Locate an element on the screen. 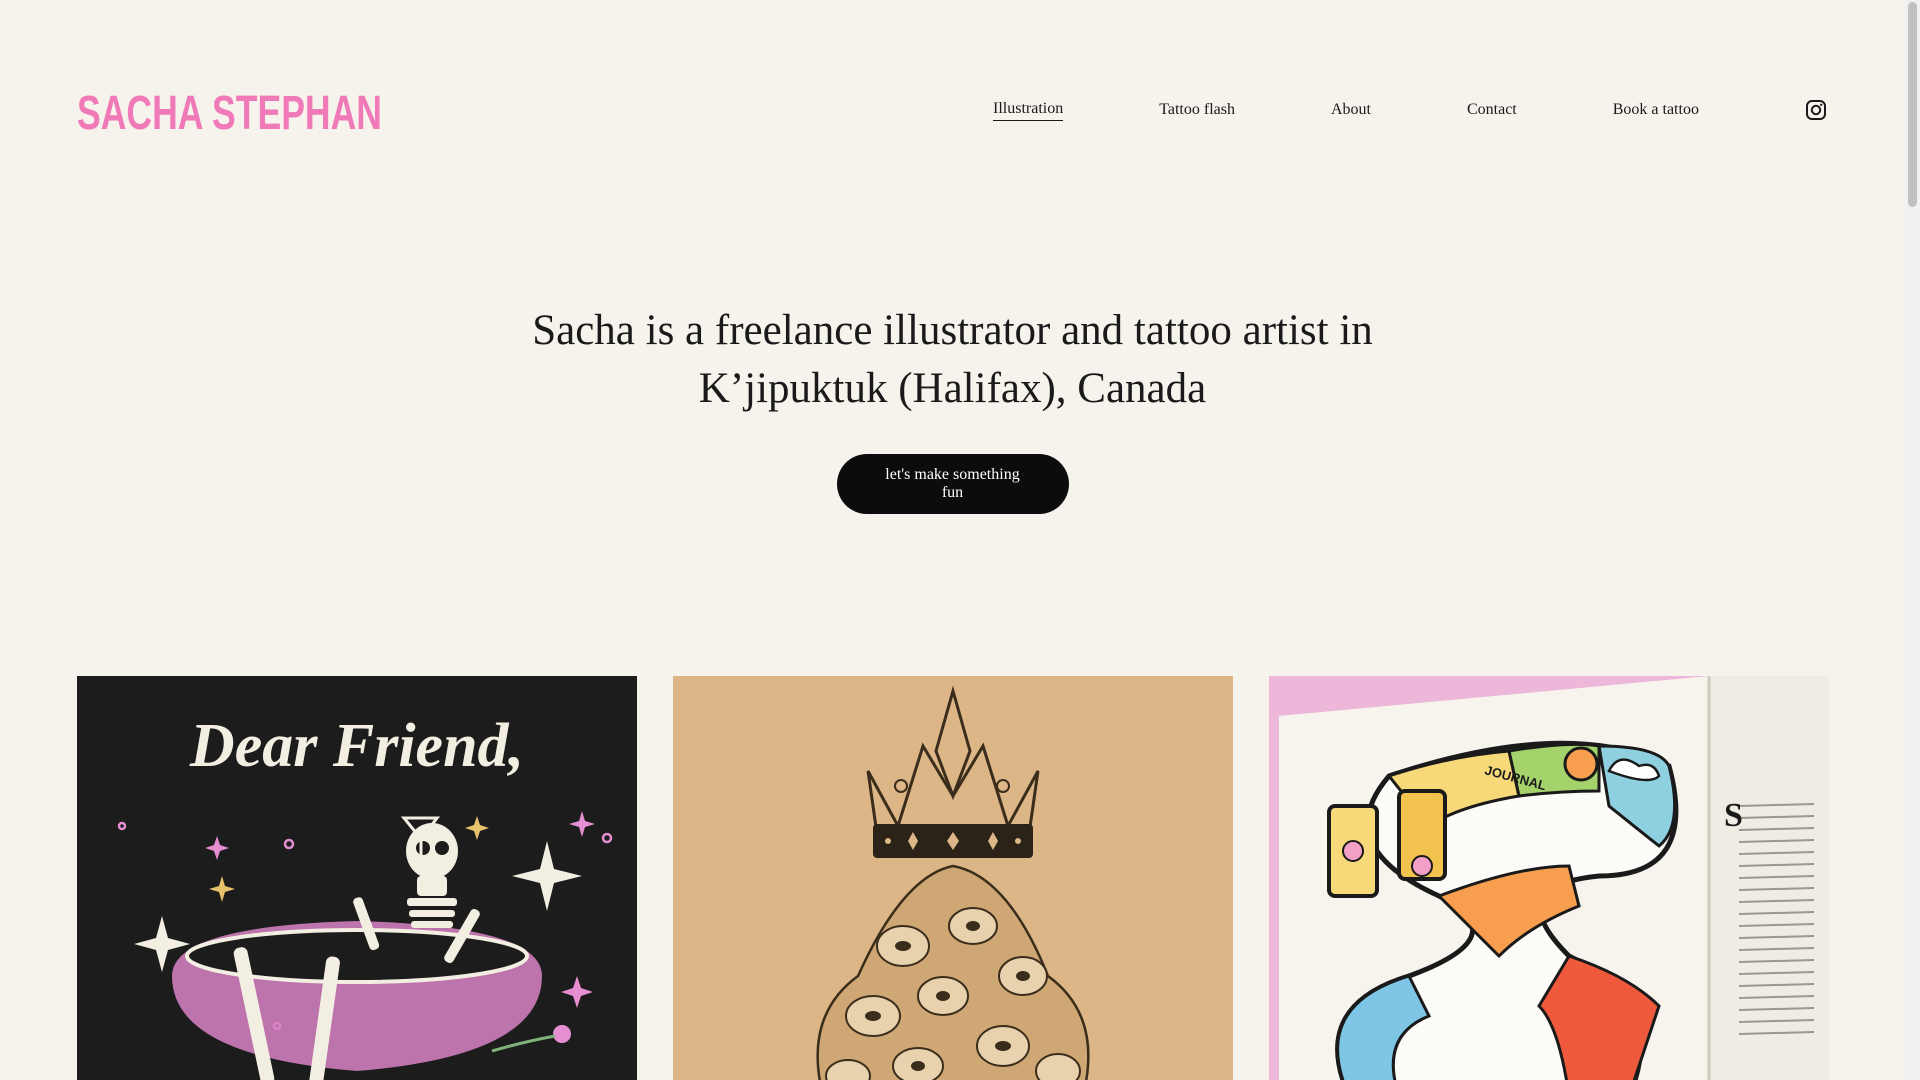  site-logo: SACHA STEPHAN is located at coordinates (232, 112).